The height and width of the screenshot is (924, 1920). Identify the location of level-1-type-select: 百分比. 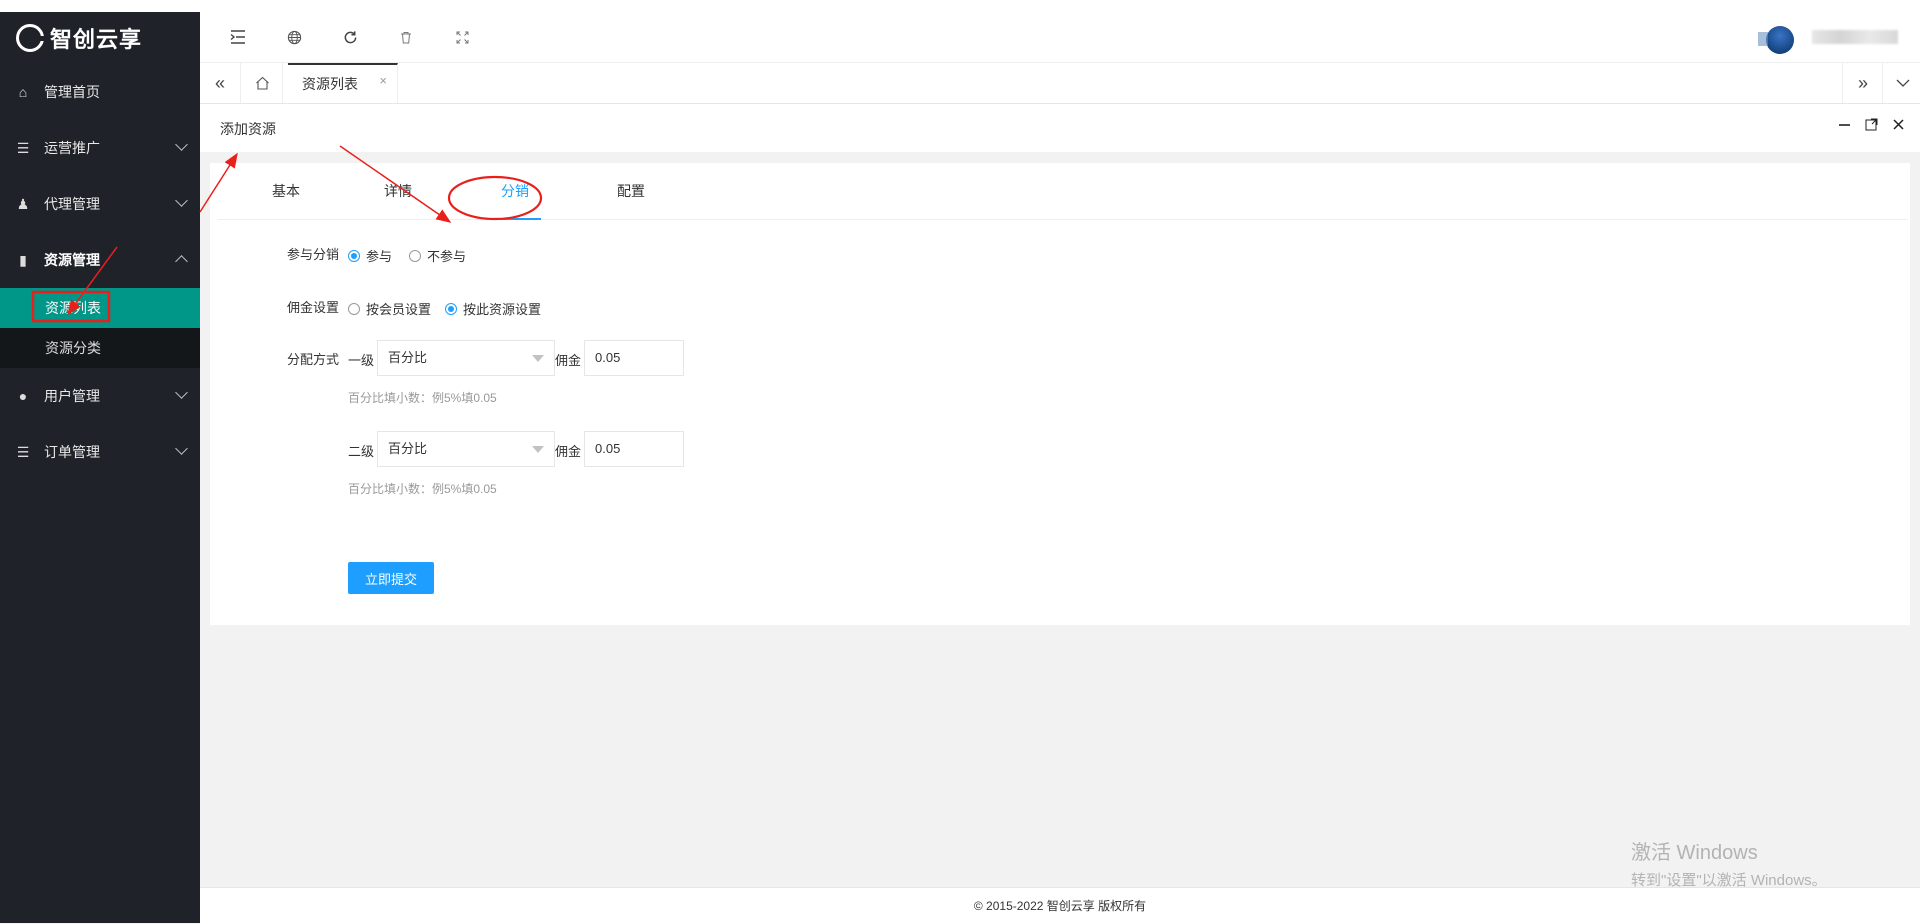
(466, 358).